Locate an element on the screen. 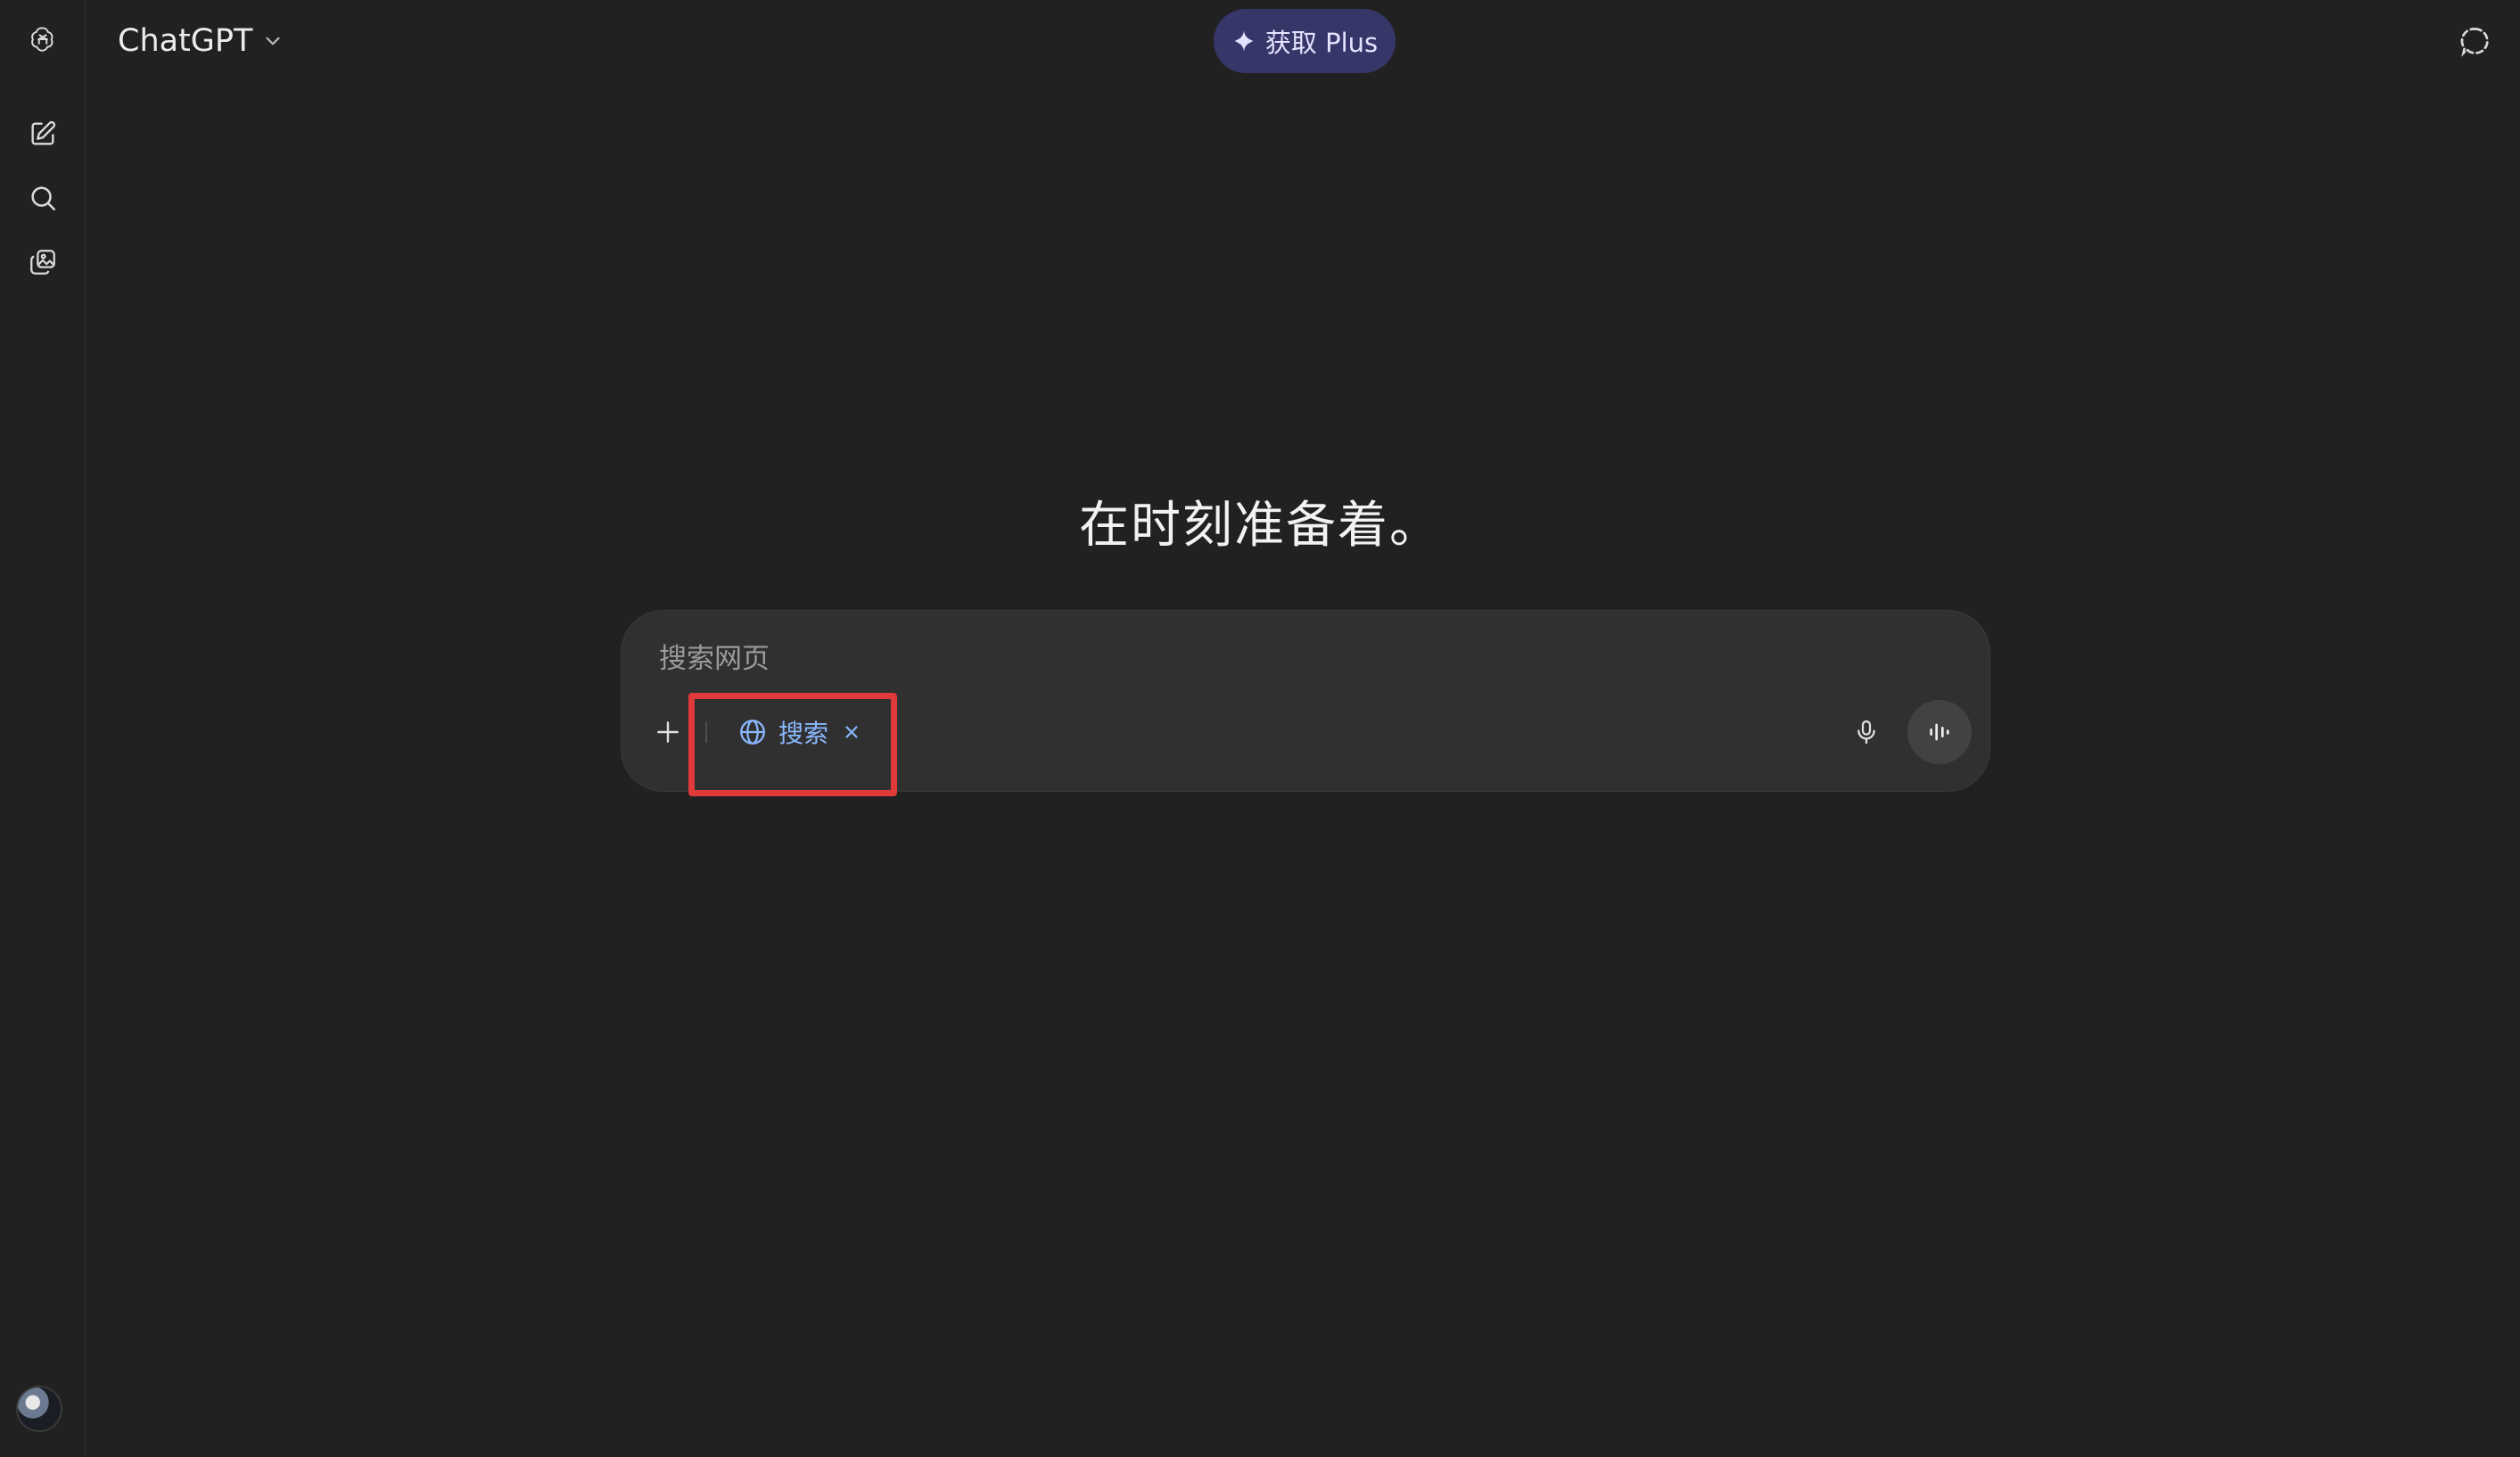 The height and width of the screenshot is (1457, 2520). attach-button is located at coordinates (668, 732).